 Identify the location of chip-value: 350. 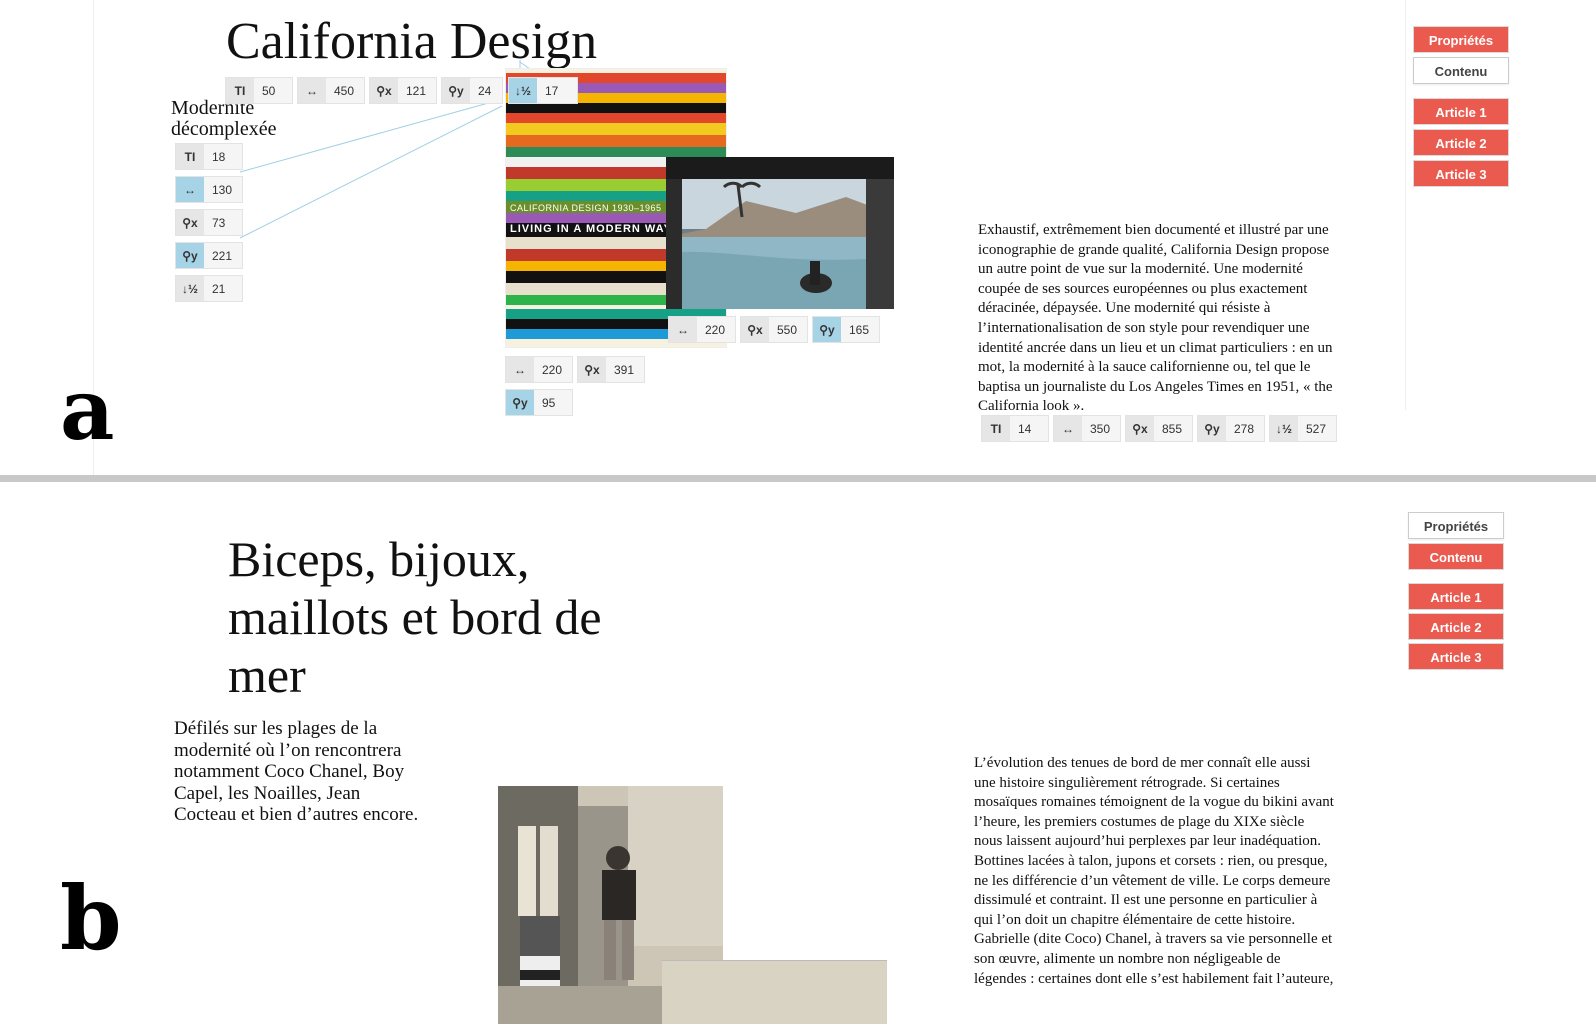
(1101, 428).